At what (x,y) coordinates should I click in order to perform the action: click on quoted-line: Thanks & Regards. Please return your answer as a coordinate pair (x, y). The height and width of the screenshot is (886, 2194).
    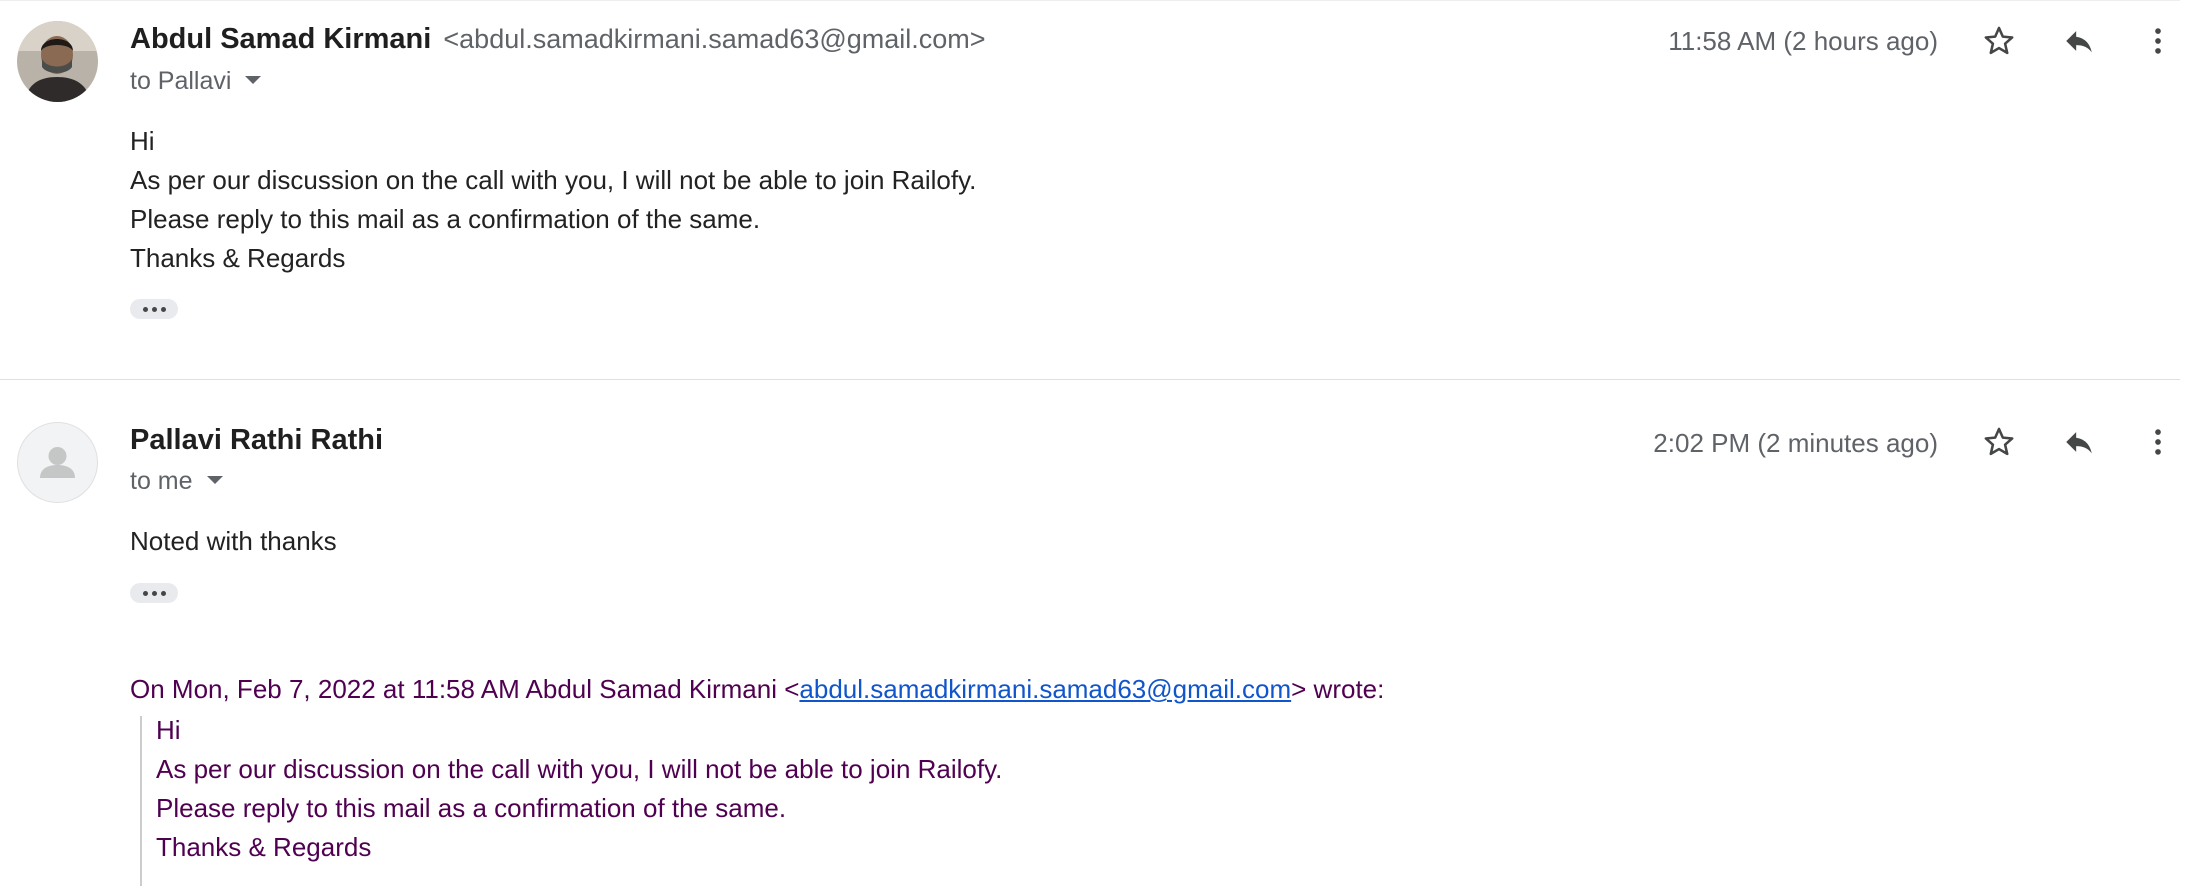
    Looking at the image, I should click on (264, 847).